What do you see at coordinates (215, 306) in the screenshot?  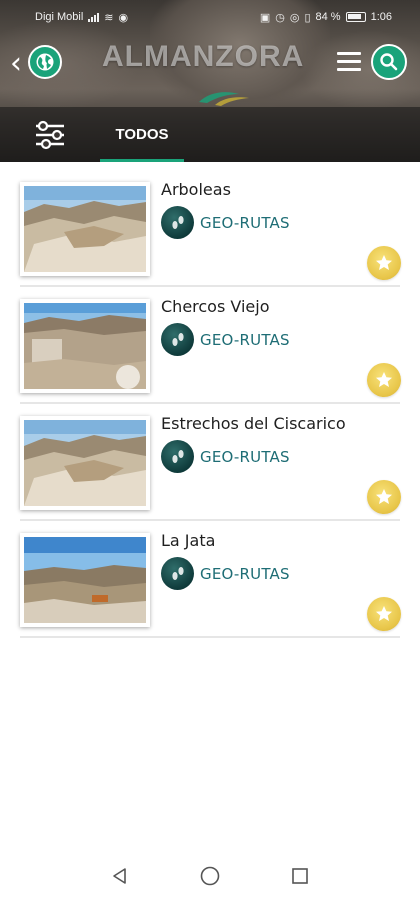 I see `route-title: Chercos Viejo` at bounding box center [215, 306].